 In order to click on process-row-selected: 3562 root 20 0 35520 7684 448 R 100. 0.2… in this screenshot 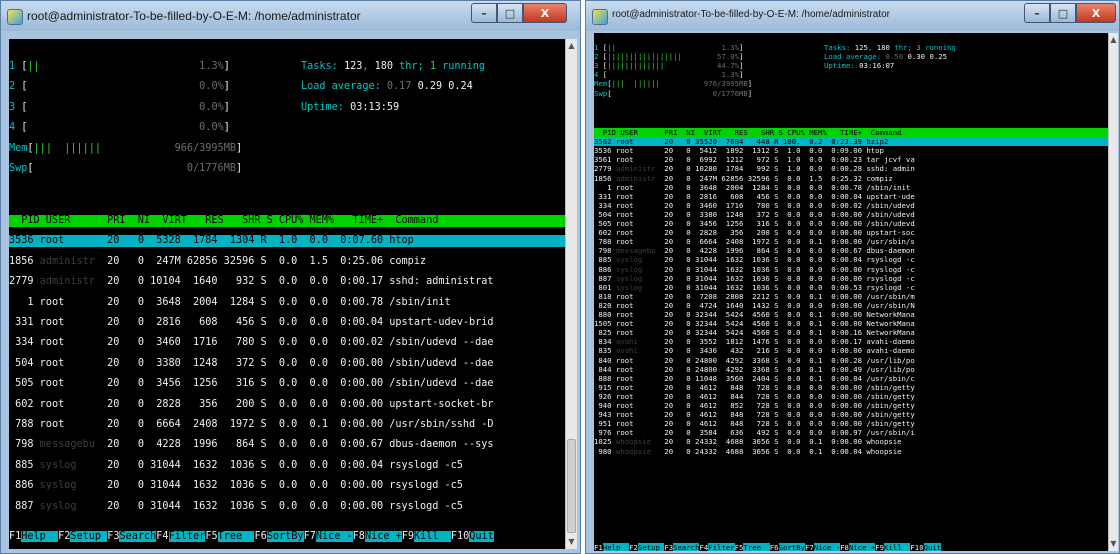, I will do `click(851, 142)`.